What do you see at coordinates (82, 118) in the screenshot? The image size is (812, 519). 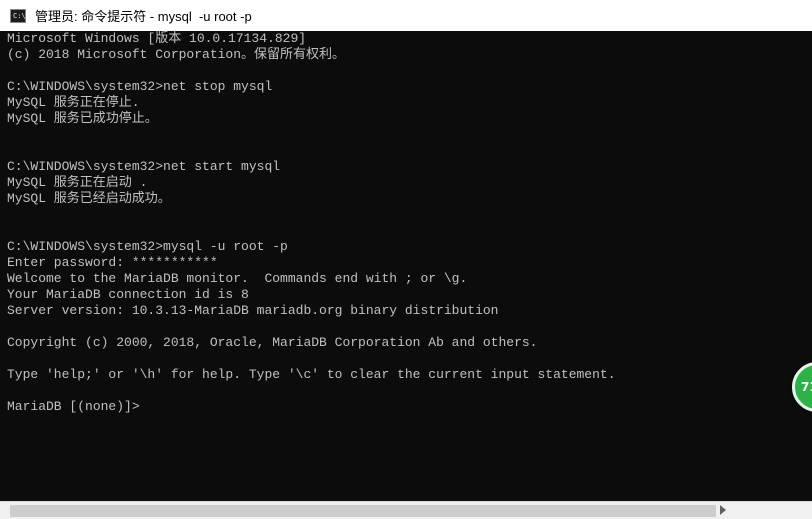 I see `console-line: MySQL 服务已成功停止。` at bounding box center [82, 118].